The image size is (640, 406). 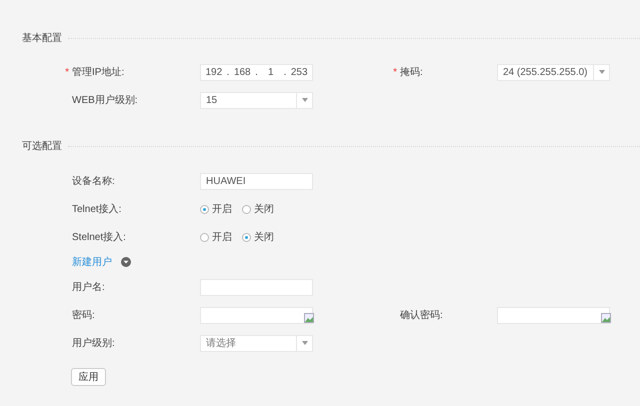 What do you see at coordinates (42, 146) in the screenshot?
I see `section-title: 可选配置` at bounding box center [42, 146].